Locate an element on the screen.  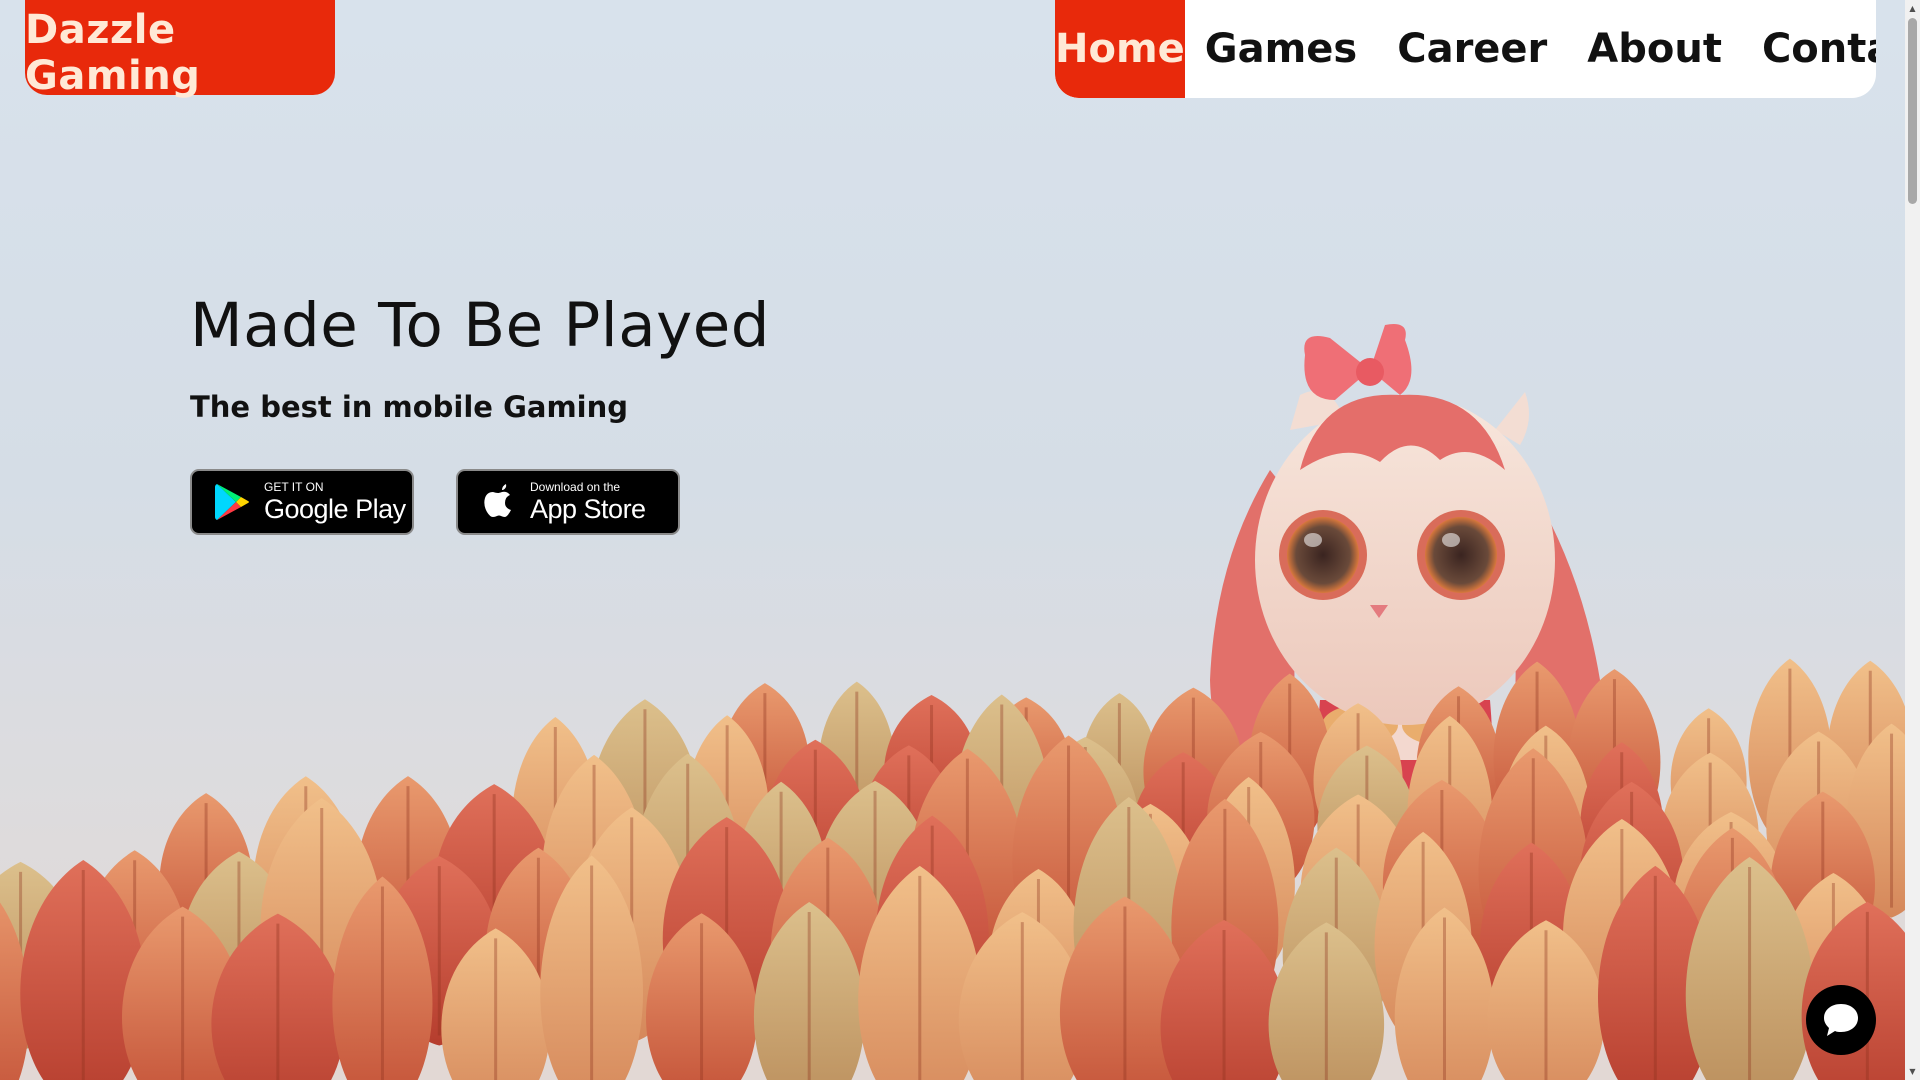
nav-career-label: Career is located at coordinates (1472, 49).